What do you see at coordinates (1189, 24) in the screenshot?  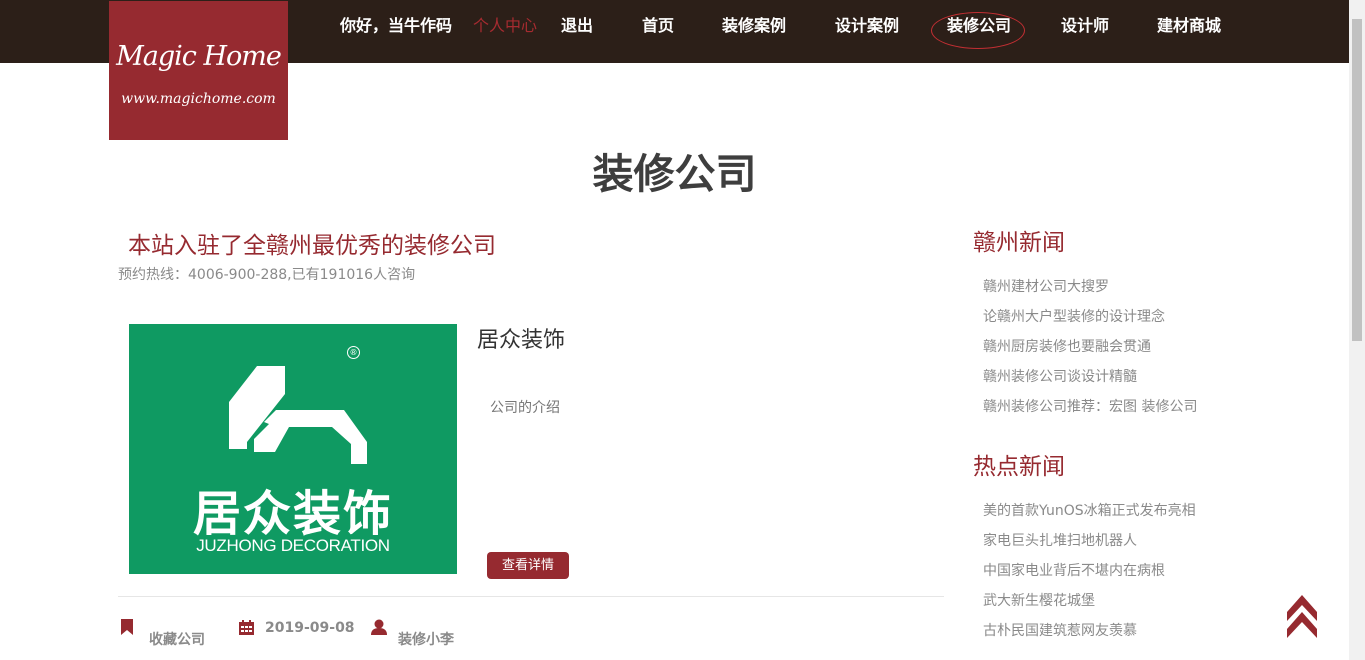 I see `nav-item-materials-mall: 建材商城` at bounding box center [1189, 24].